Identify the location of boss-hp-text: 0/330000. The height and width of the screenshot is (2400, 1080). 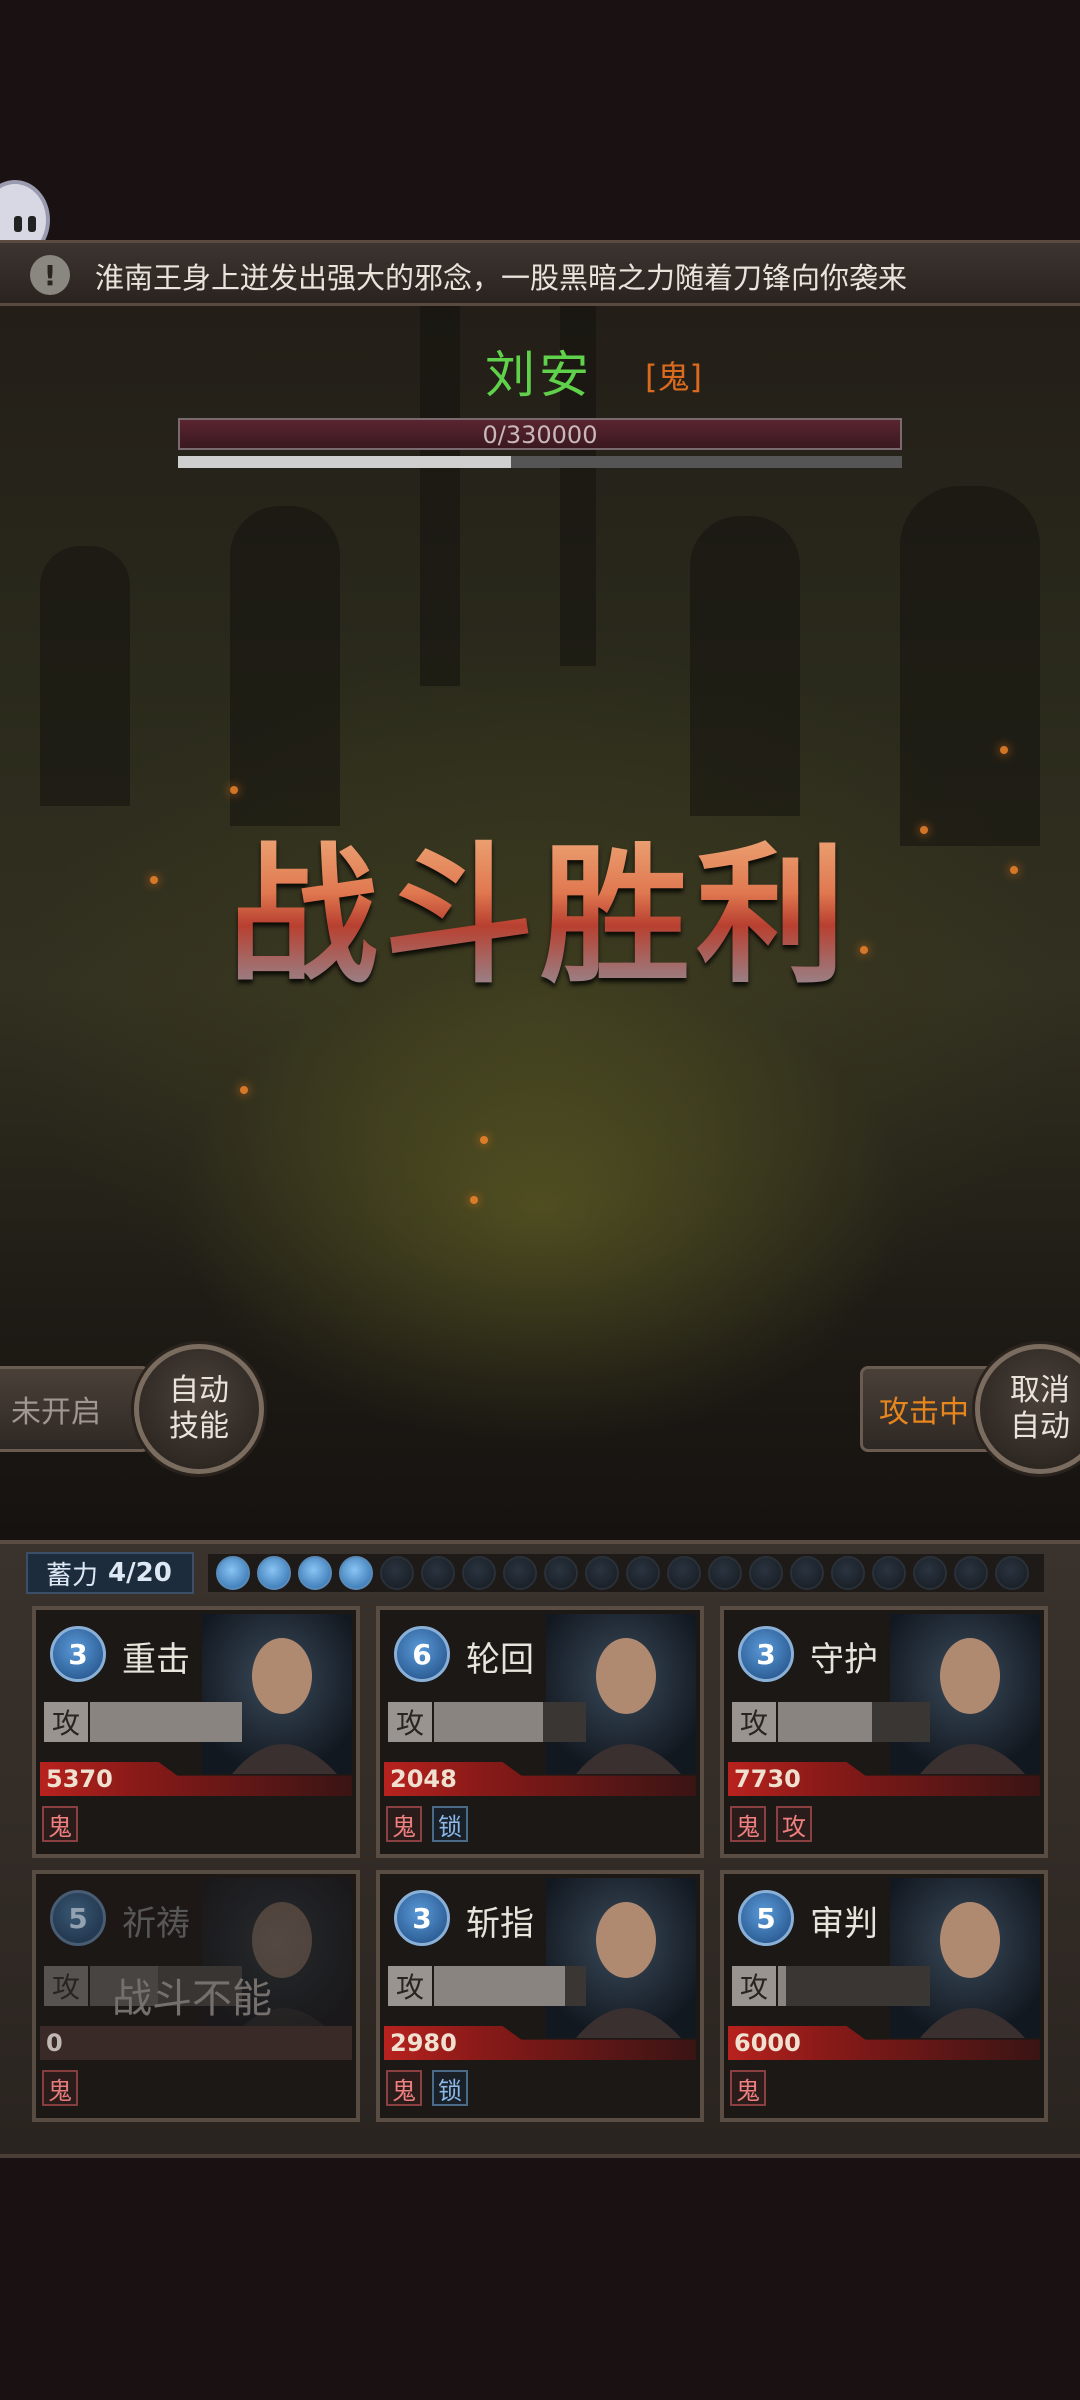
(540, 435).